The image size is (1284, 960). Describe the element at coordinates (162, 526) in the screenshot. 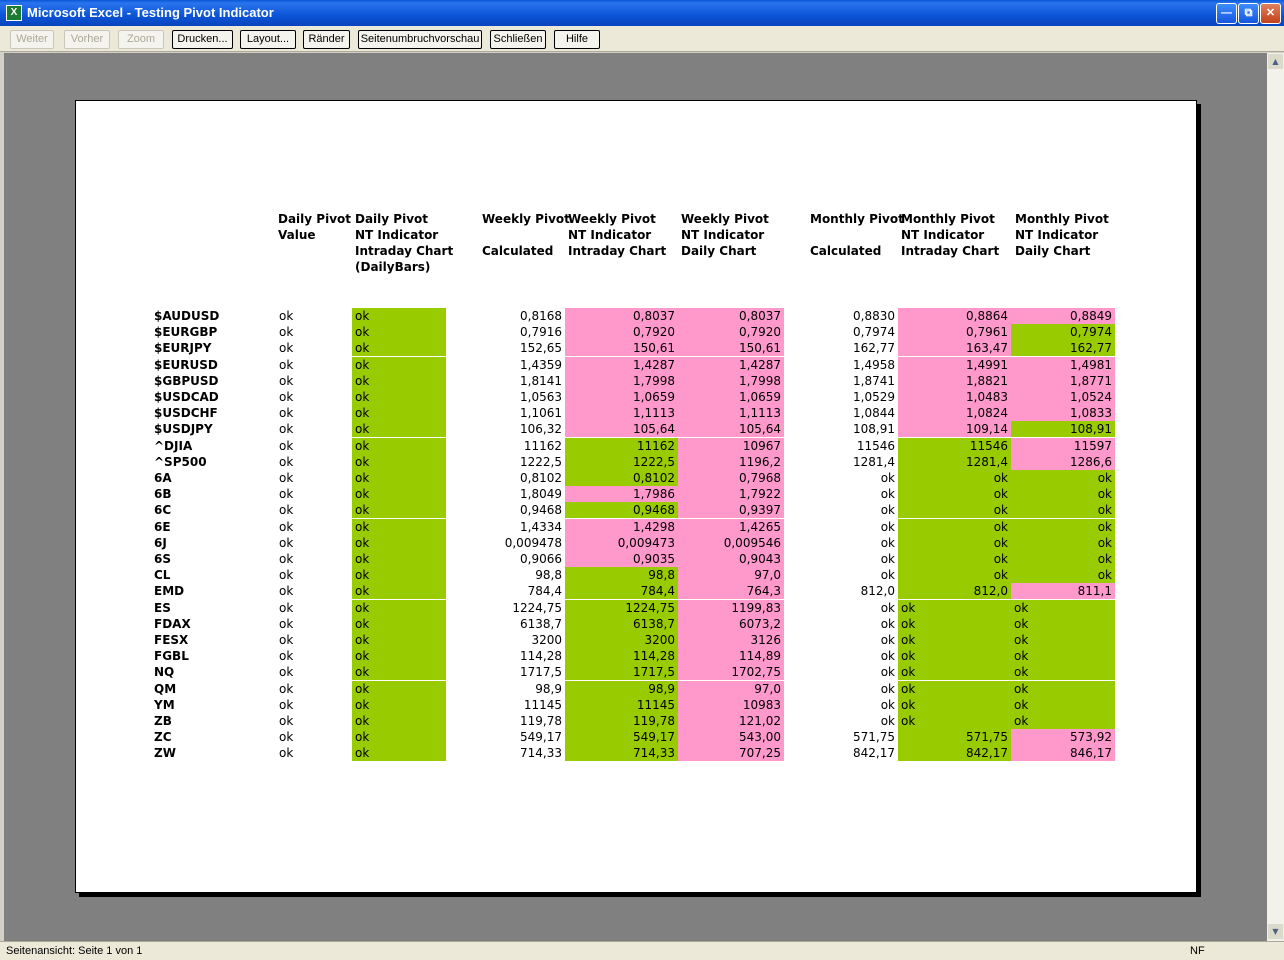

I see `symbol-cell: 6E` at that location.